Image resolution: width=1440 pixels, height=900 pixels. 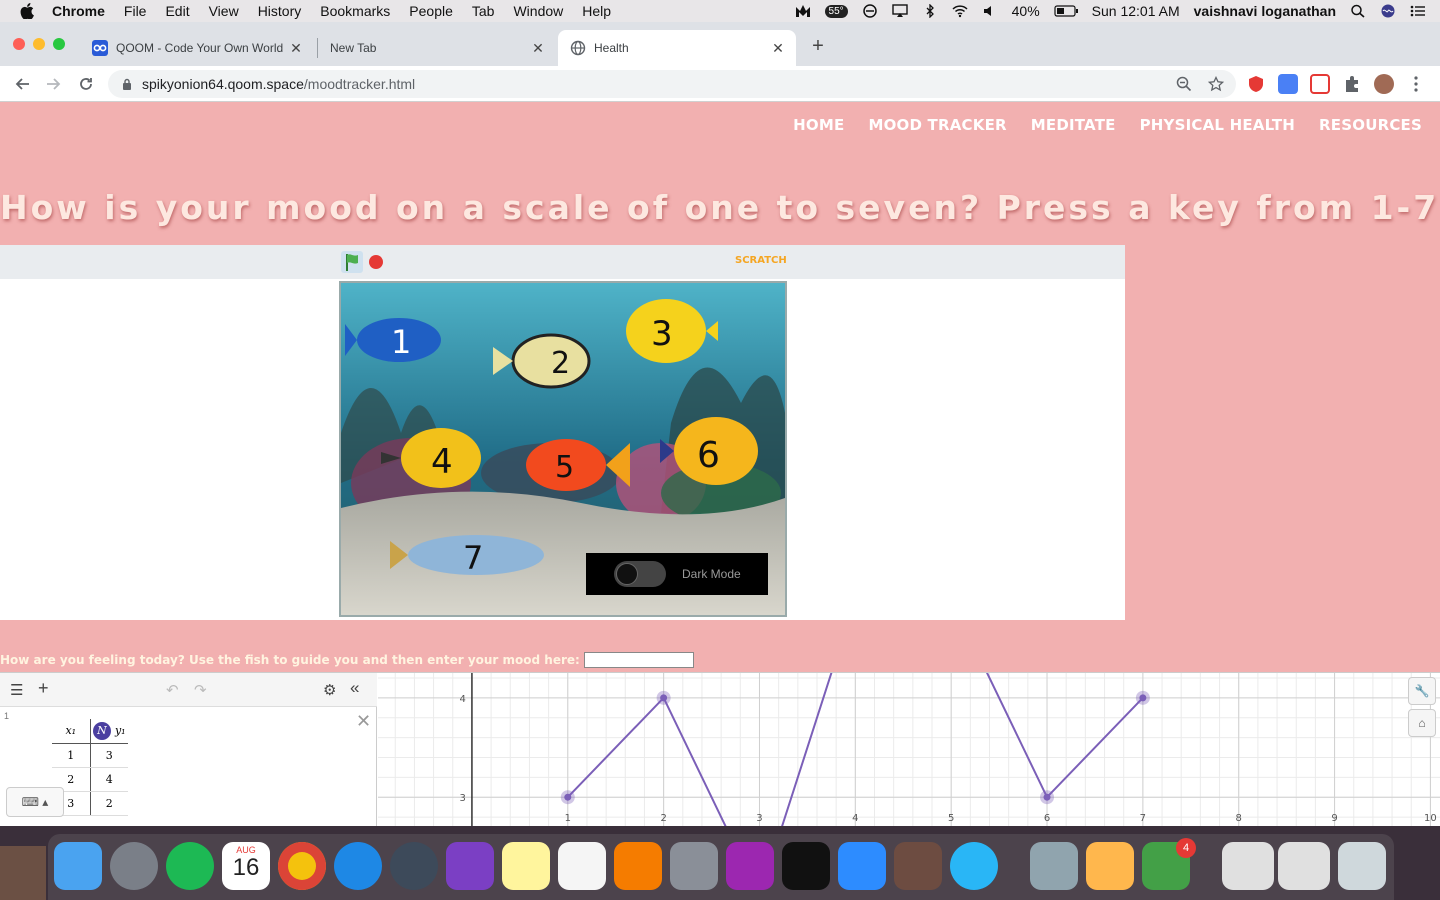 I want to click on menu-window: Window, so click(x=538, y=11).